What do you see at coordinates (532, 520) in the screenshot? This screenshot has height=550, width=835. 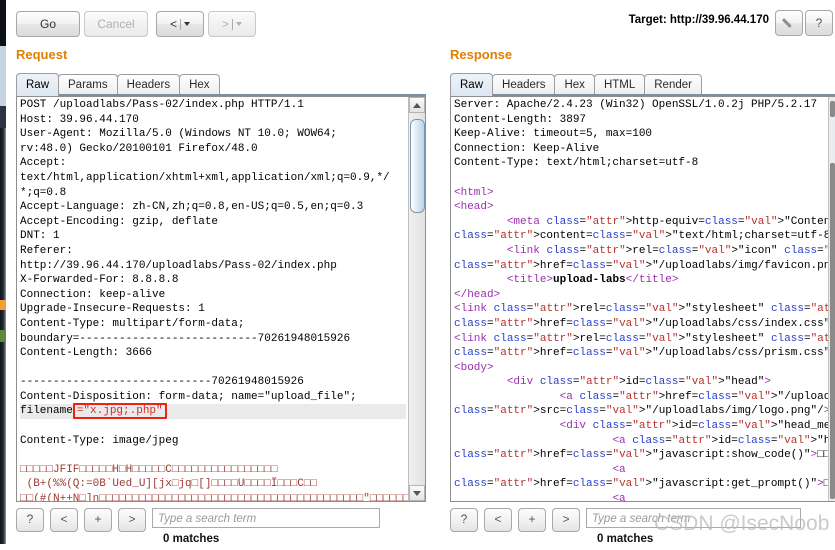 I see `response-search-add-button: +` at bounding box center [532, 520].